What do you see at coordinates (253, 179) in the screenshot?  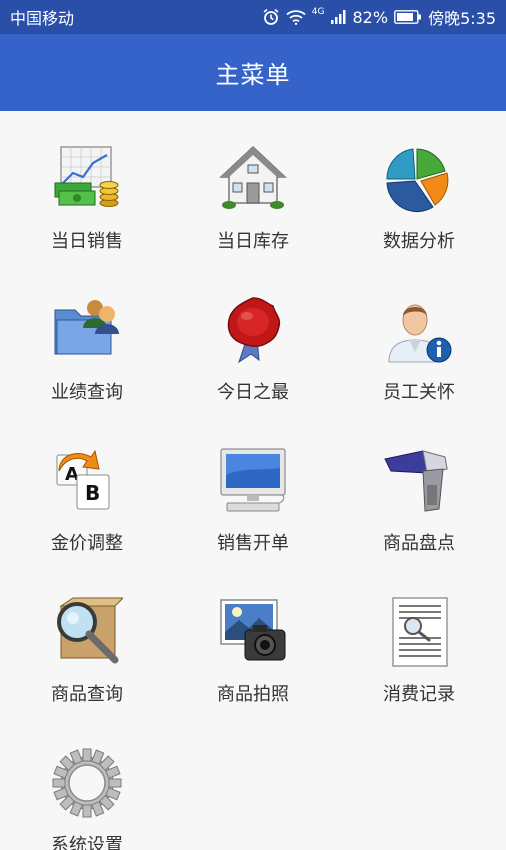 I see `house-icon` at bounding box center [253, 179].